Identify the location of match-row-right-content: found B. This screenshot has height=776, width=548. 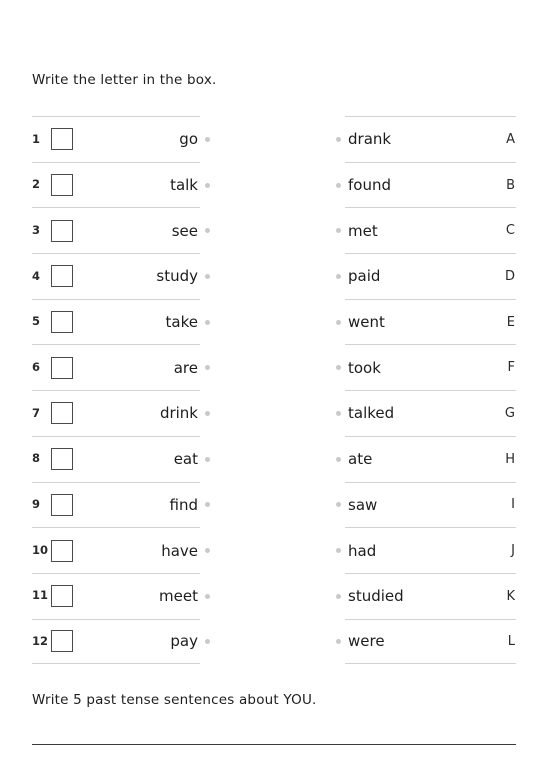
(430, 185).